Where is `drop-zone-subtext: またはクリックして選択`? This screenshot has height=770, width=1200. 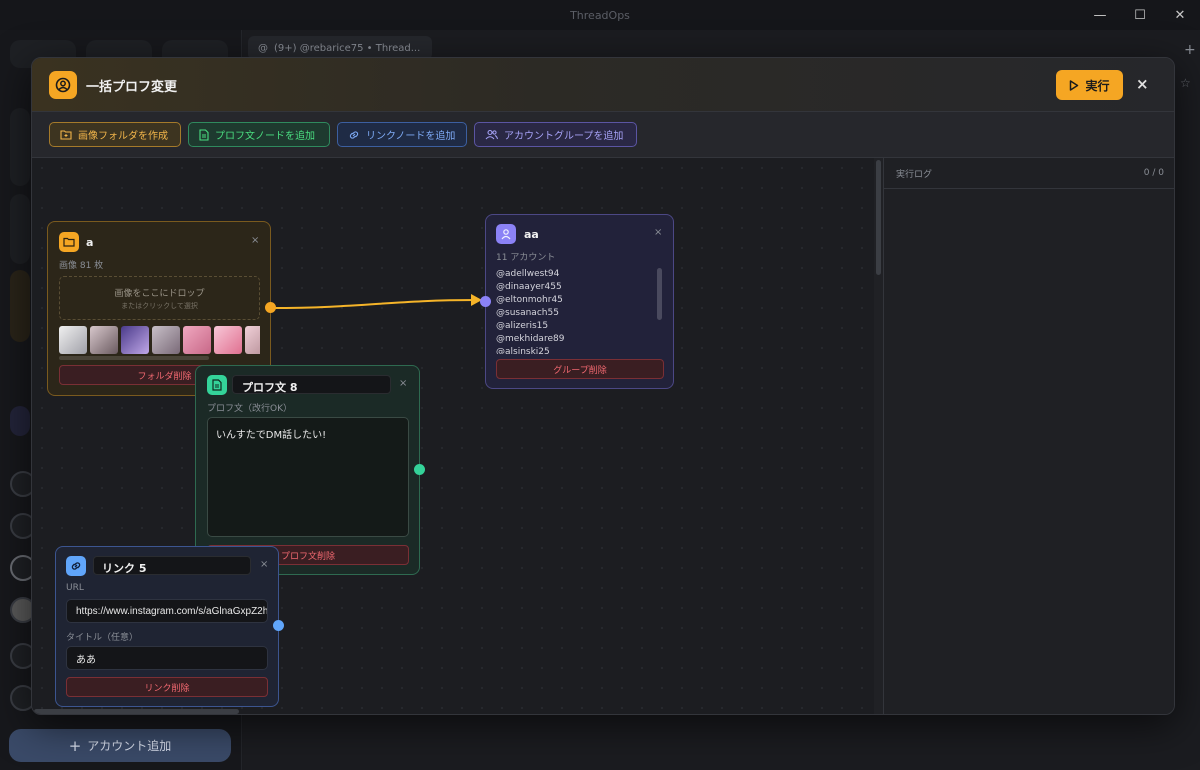 drop-zone-subtext: またはクリックして選択 is located at coordinates (159, 306).